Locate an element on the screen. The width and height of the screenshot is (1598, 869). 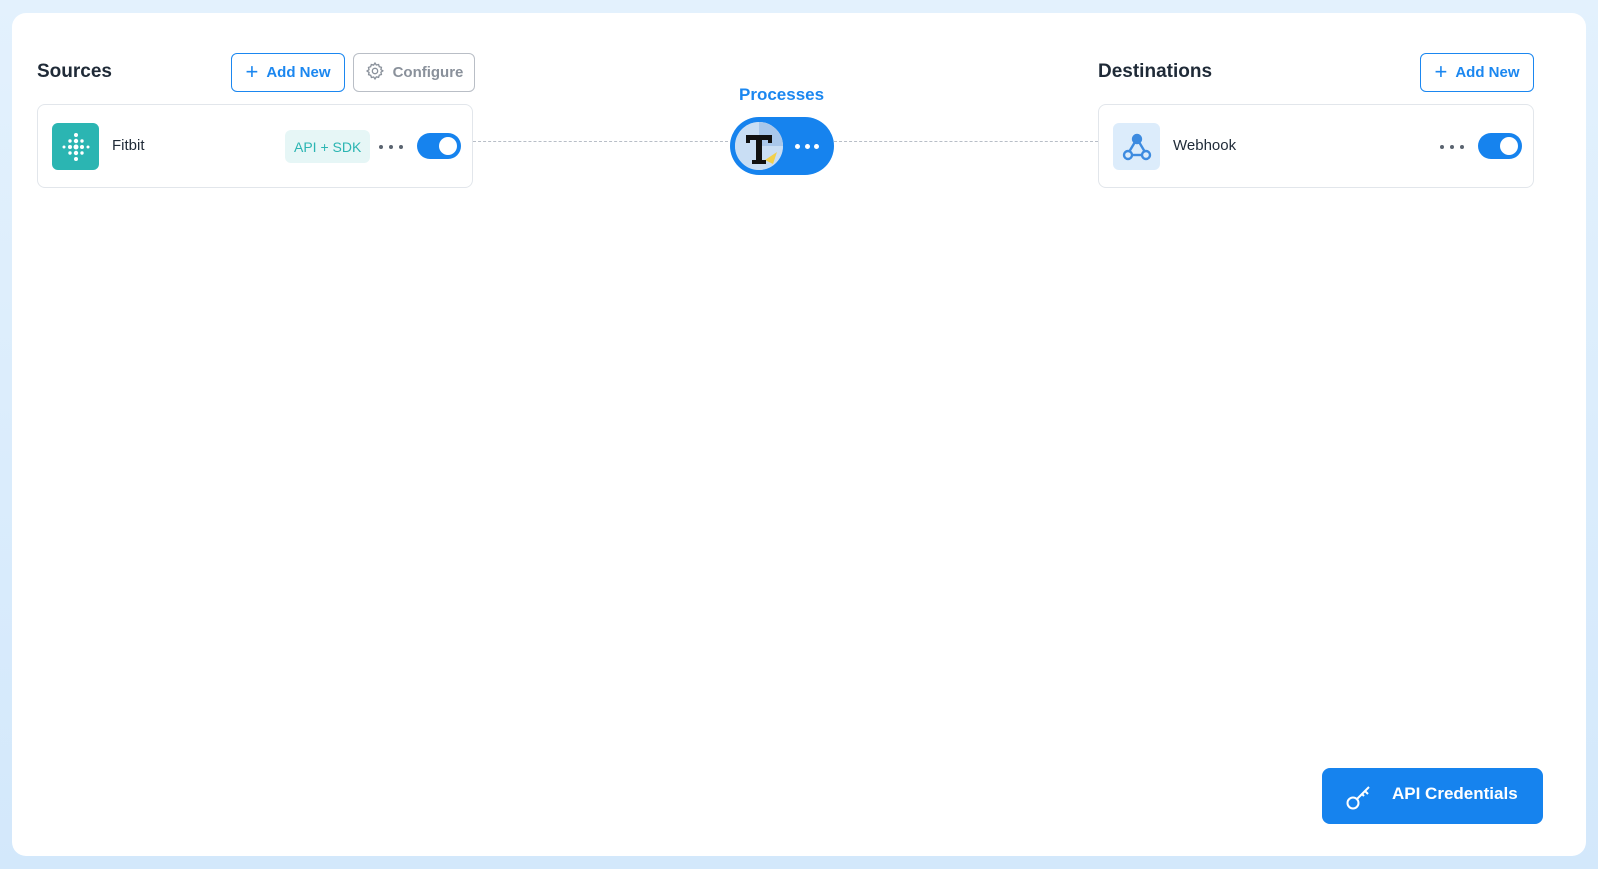
source-type-badge: API + SDK is located at coordinates (328, 146).